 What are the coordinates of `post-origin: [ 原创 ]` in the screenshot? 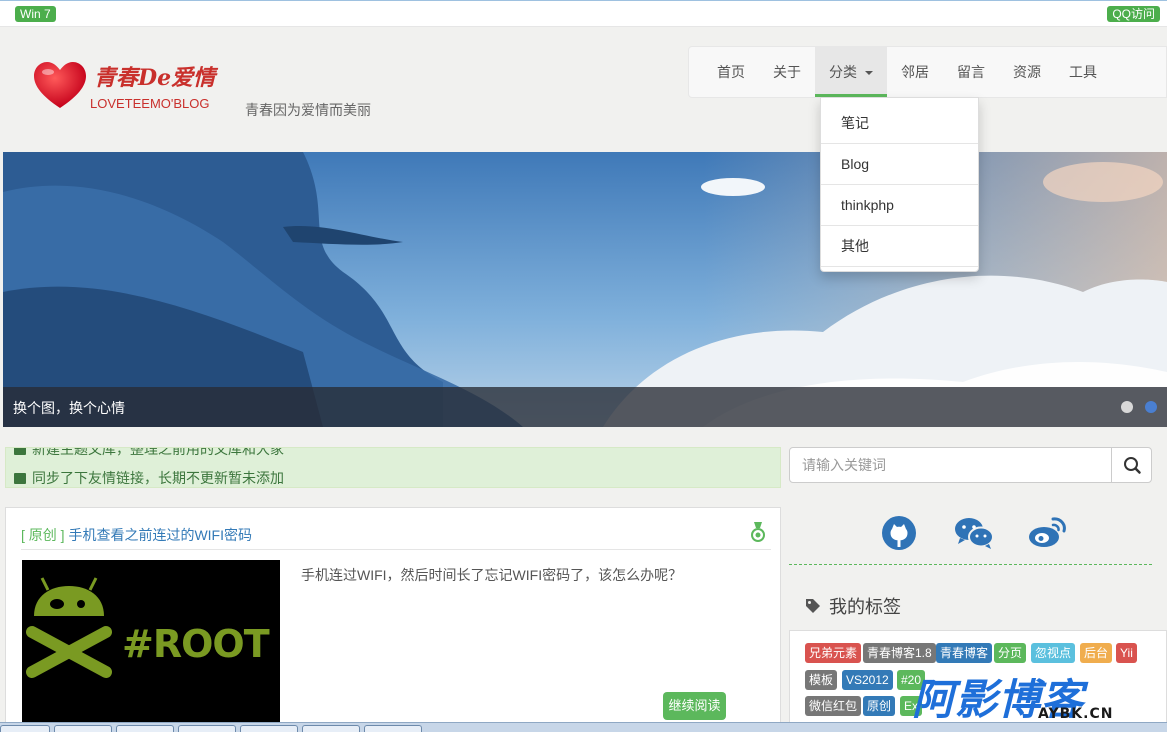 It's located at (43, 535).